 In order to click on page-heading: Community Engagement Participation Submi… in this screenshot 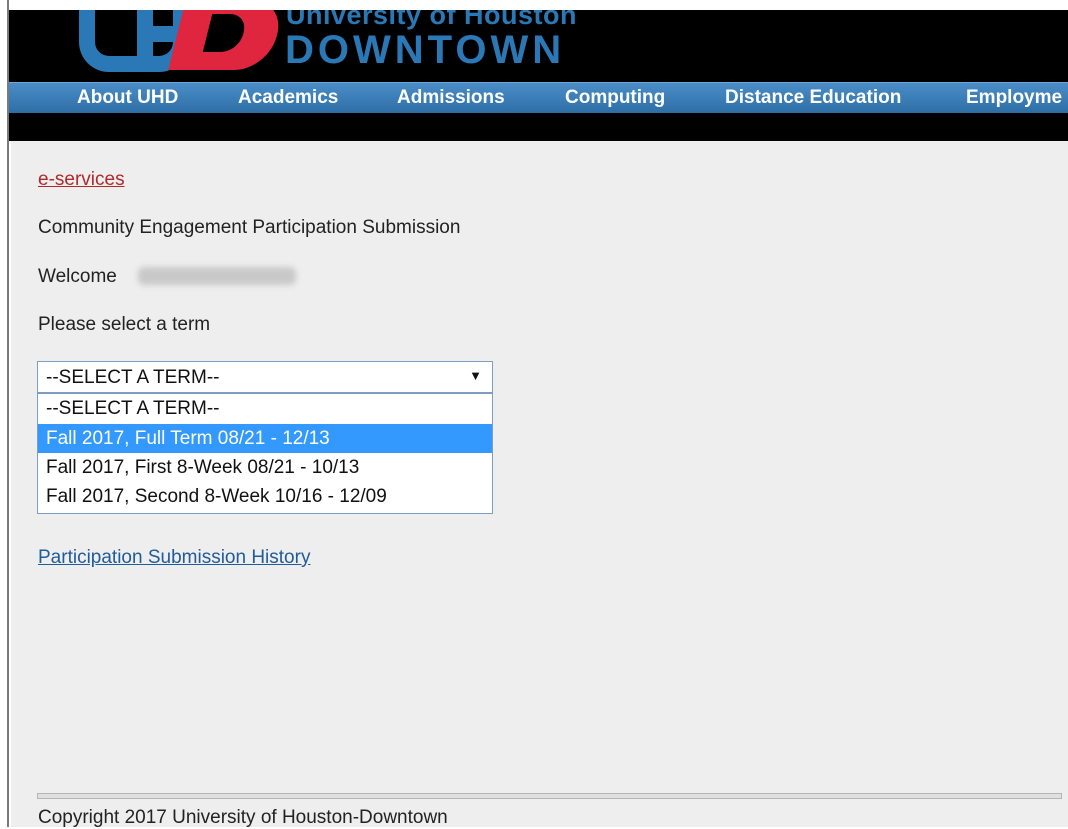, I will do `click(249, 227)`.